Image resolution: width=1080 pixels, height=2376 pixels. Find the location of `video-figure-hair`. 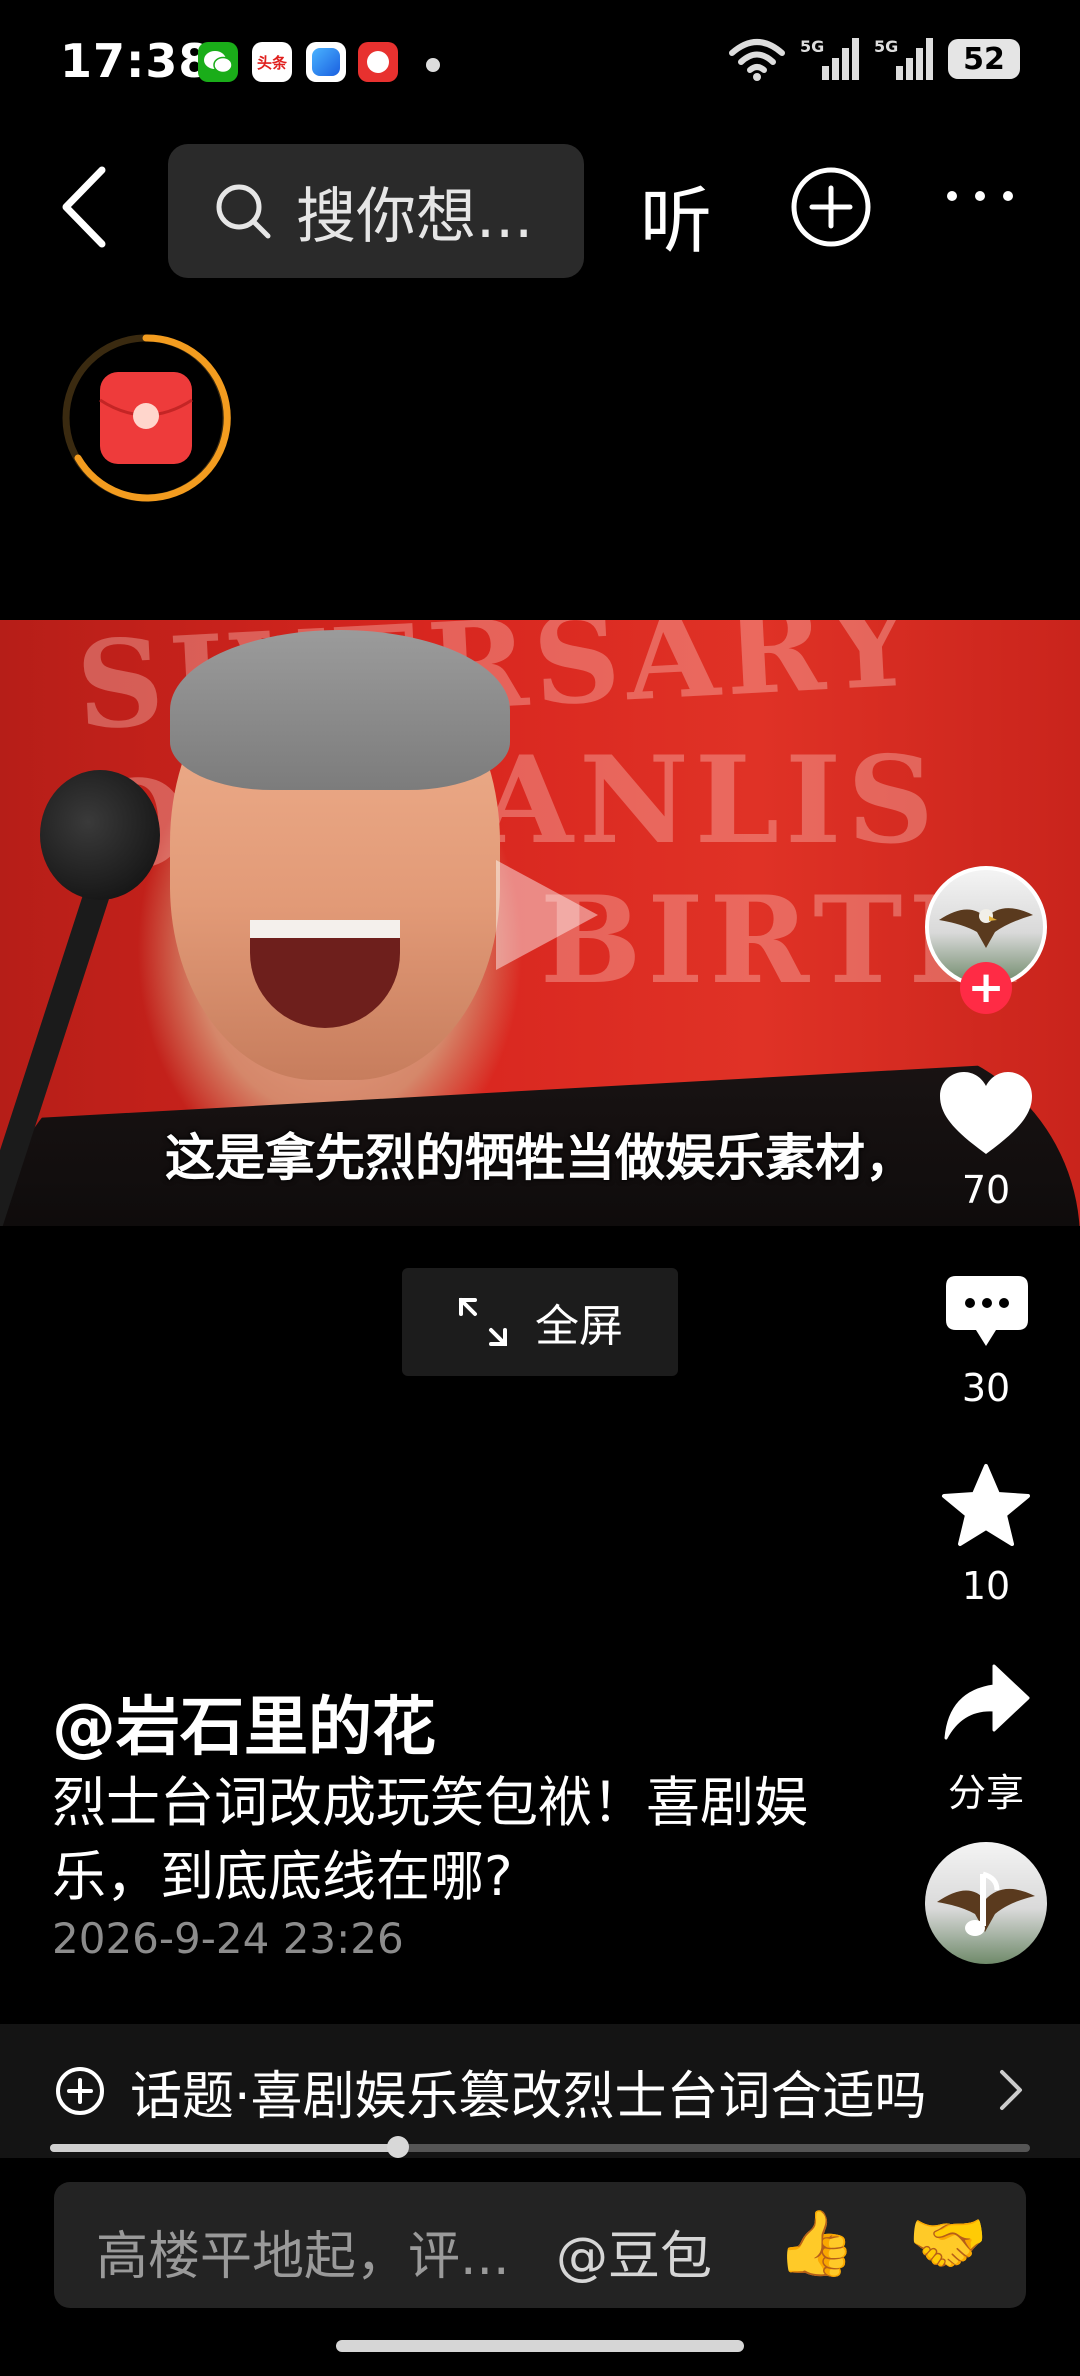

video-figure-hair is located at coordinates (340, 710).